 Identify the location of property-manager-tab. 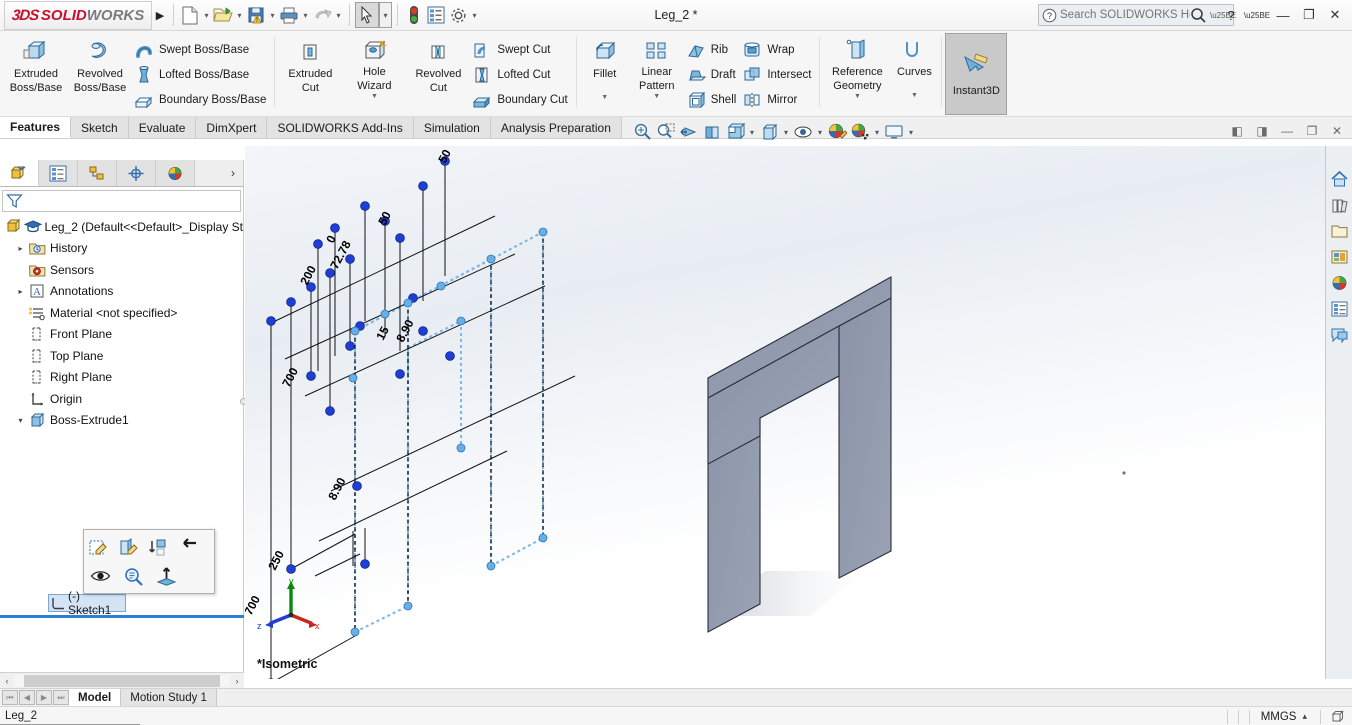
(58, 173).